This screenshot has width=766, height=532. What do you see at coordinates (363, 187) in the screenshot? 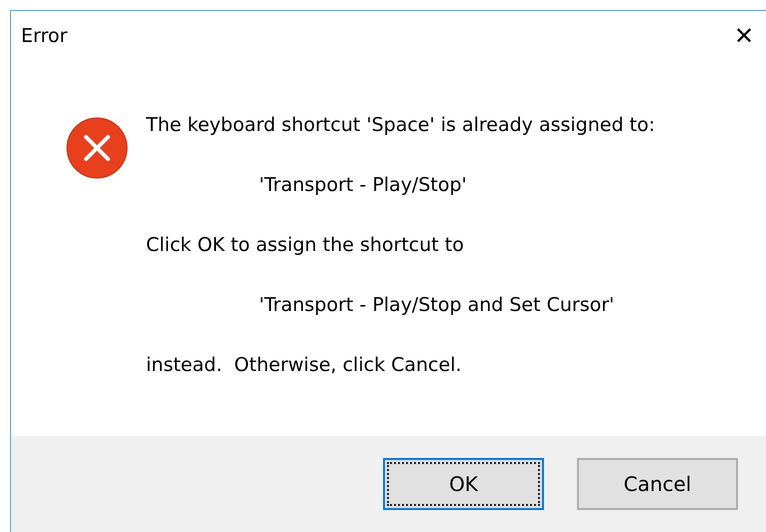
I see `message-text: 'Transport - Play/Stop'` at bounding box center [363, 187].